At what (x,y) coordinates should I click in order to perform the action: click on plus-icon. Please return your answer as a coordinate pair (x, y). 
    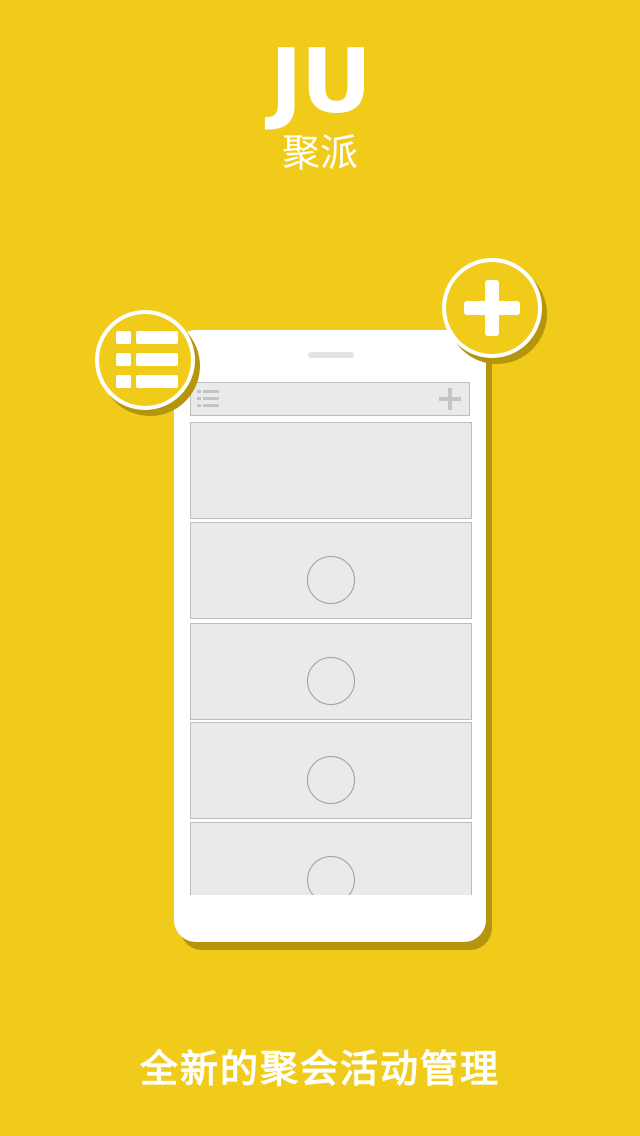
    Looking at the image, I should click on (492, 308).